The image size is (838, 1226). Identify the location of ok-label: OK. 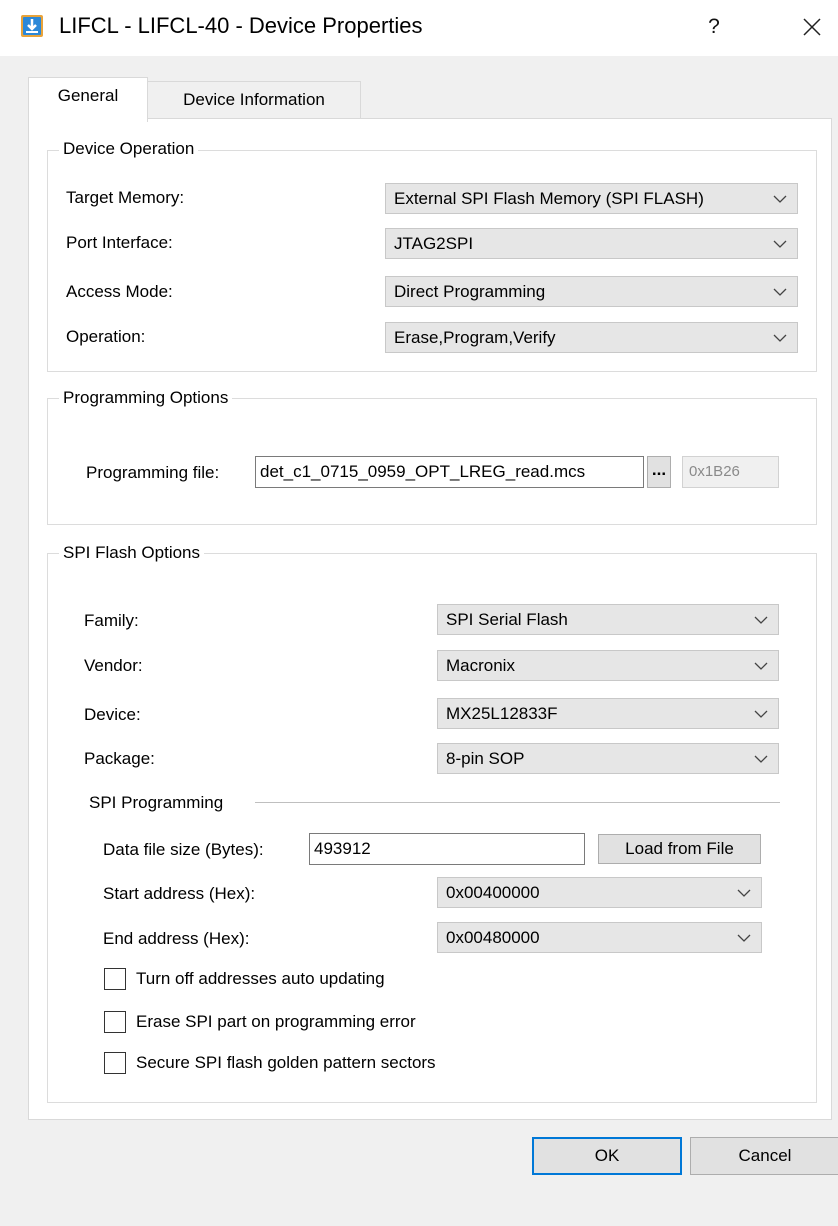
(607, 1155).